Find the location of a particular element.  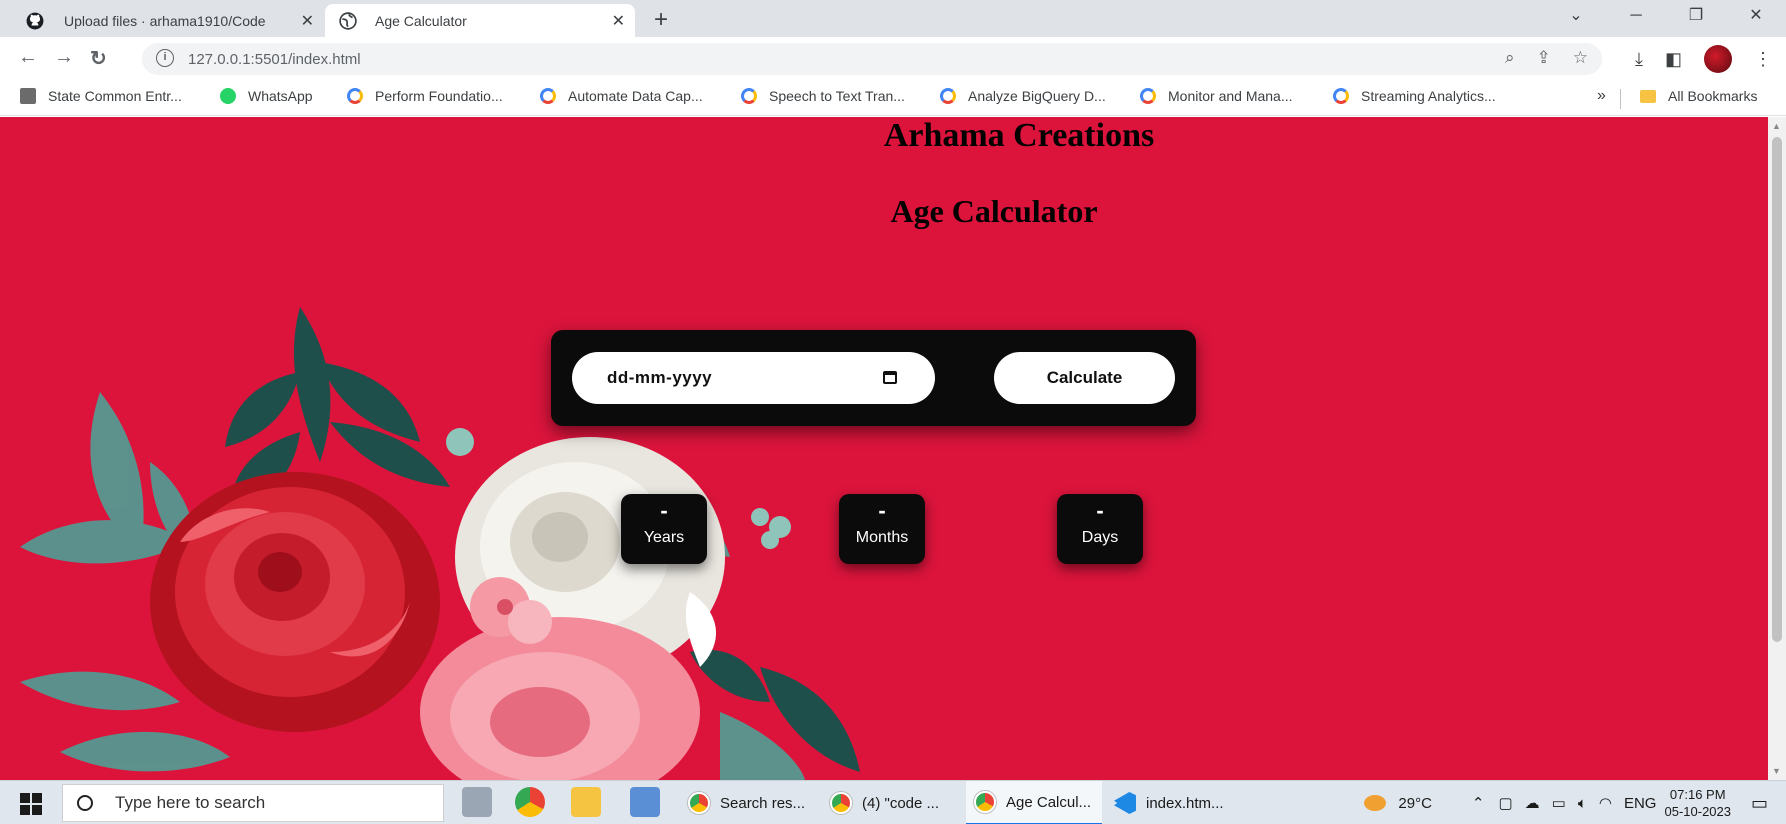

years-label: Years is located at coordinates (664, 537).